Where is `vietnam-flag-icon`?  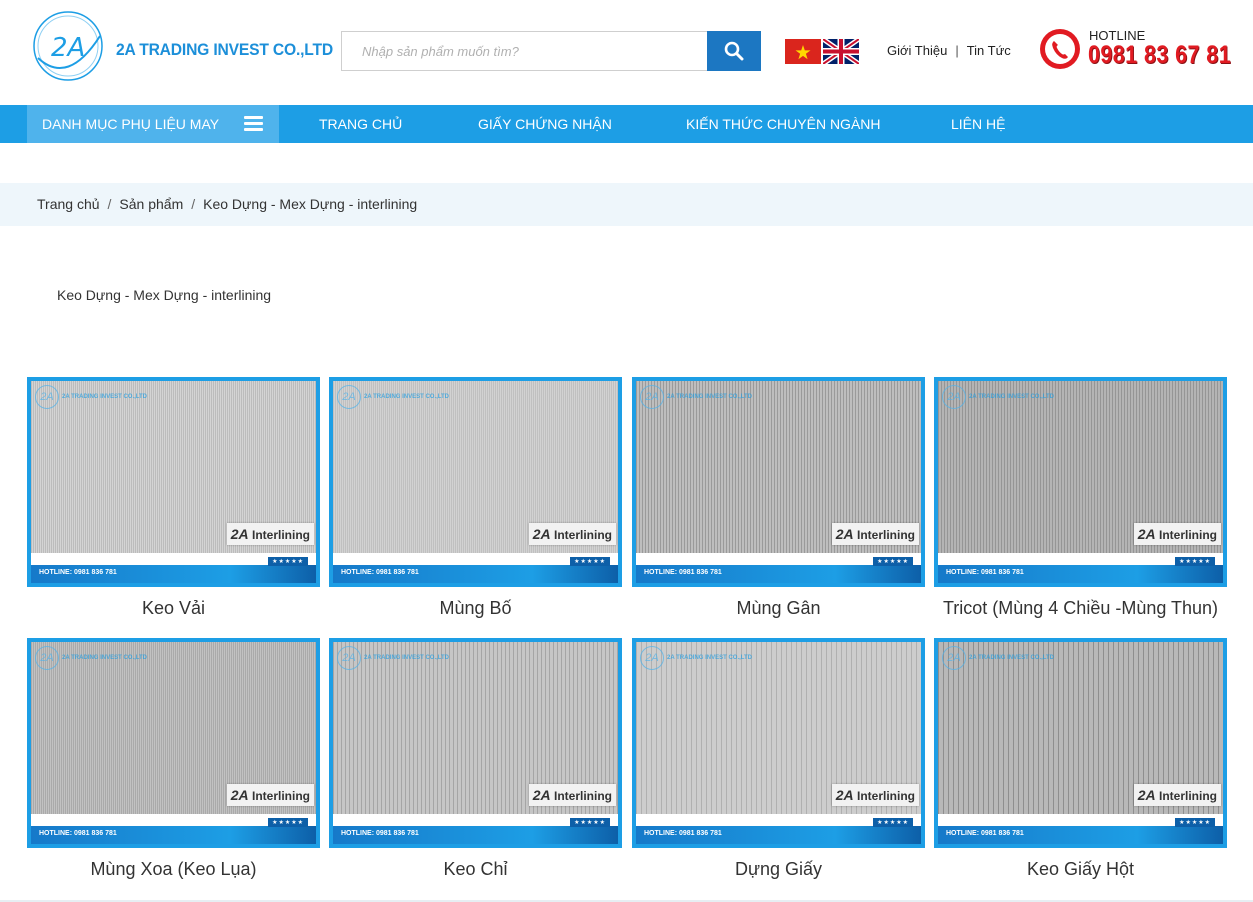 vietnam-flag-icon is located at coordinates (803, 51).